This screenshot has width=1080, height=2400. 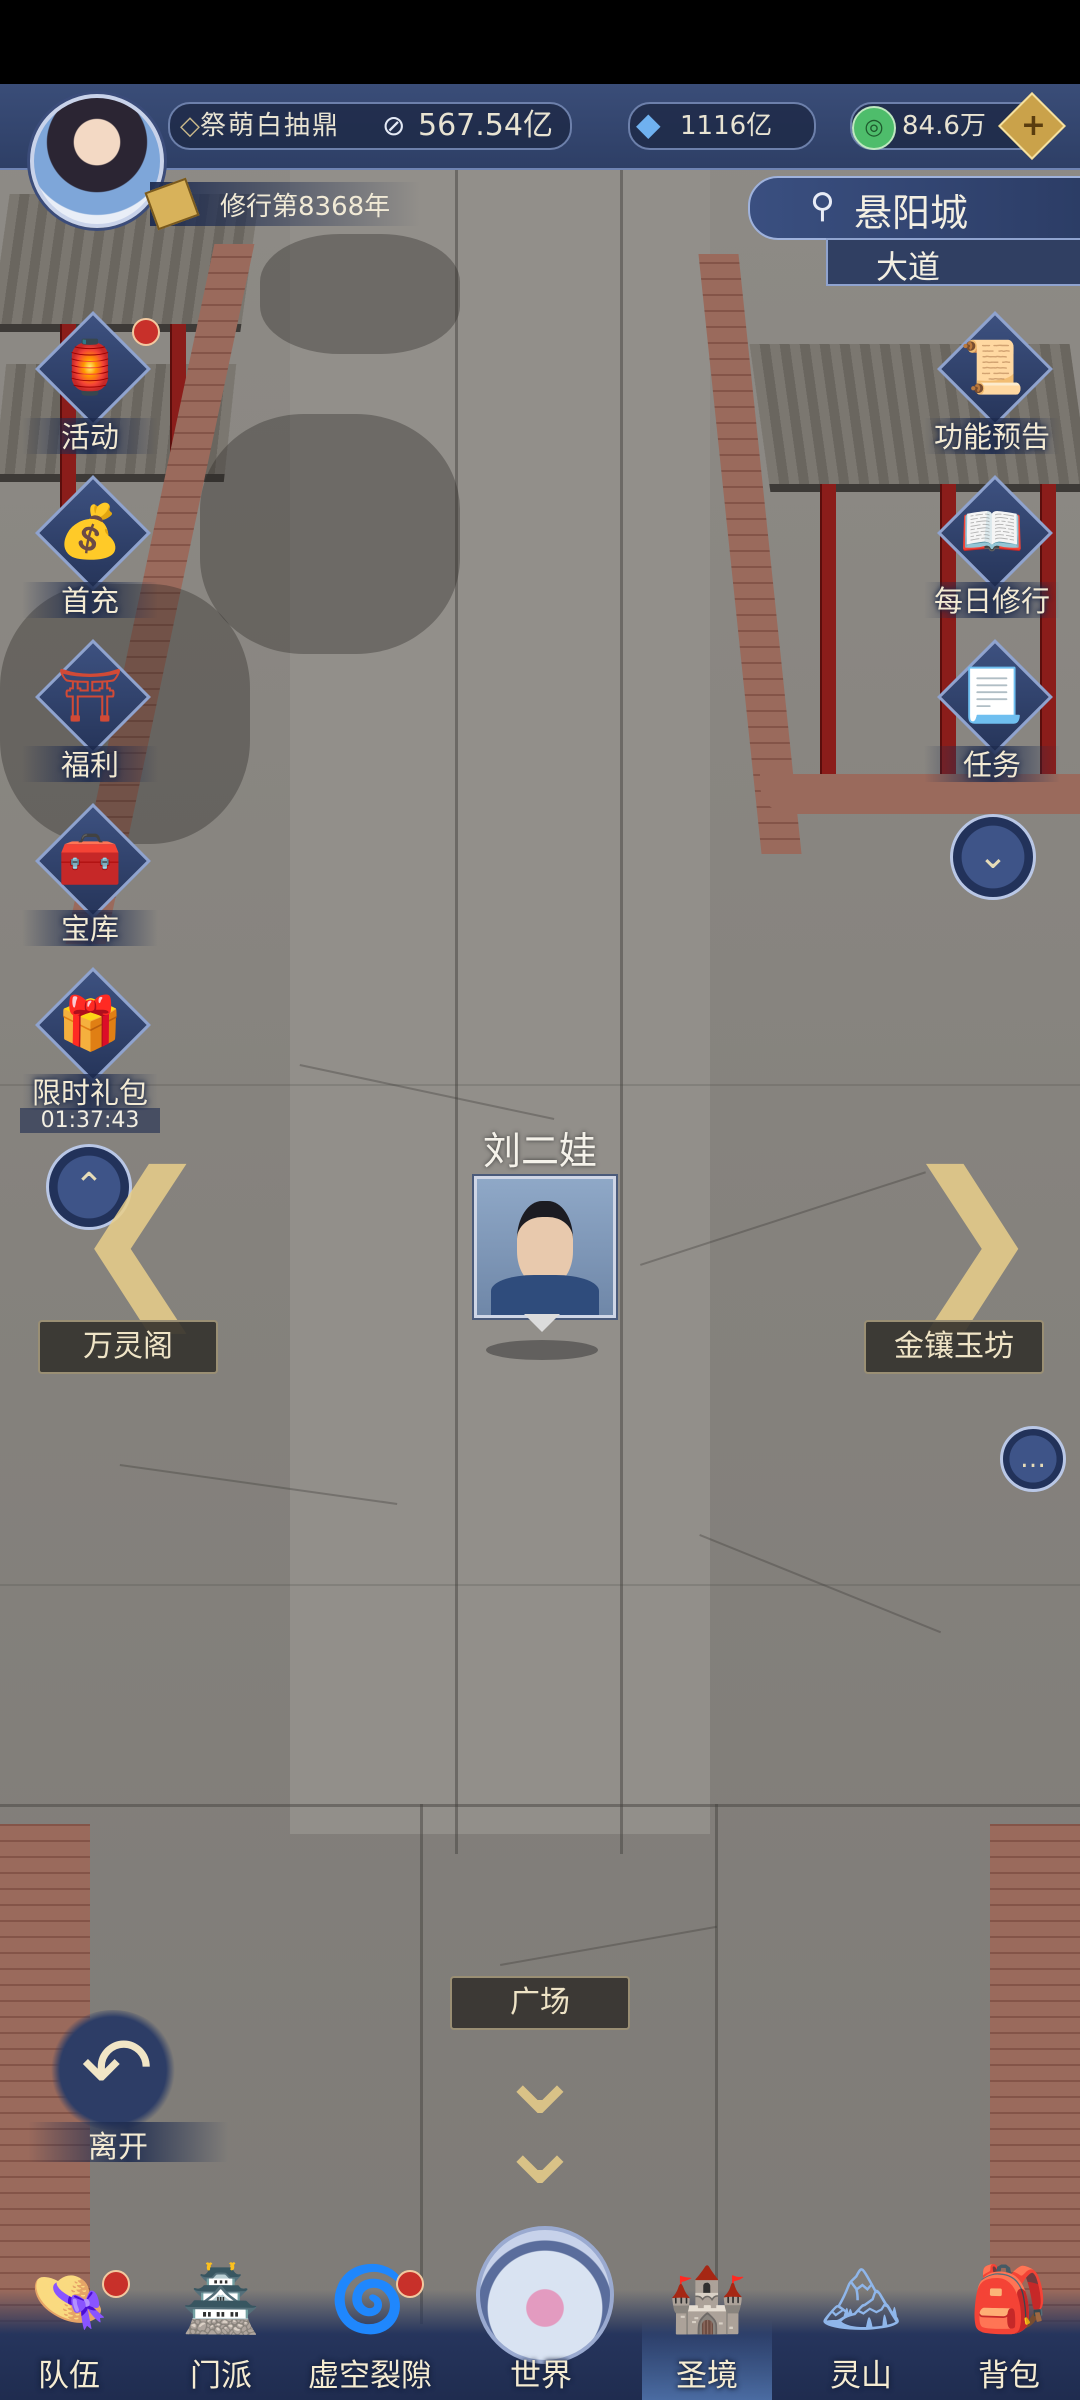 What do you see at coordinates (69, 2300) in the screenshot?
I see `straw-hat-icon: 👒` at bounding box center [69, 2300].